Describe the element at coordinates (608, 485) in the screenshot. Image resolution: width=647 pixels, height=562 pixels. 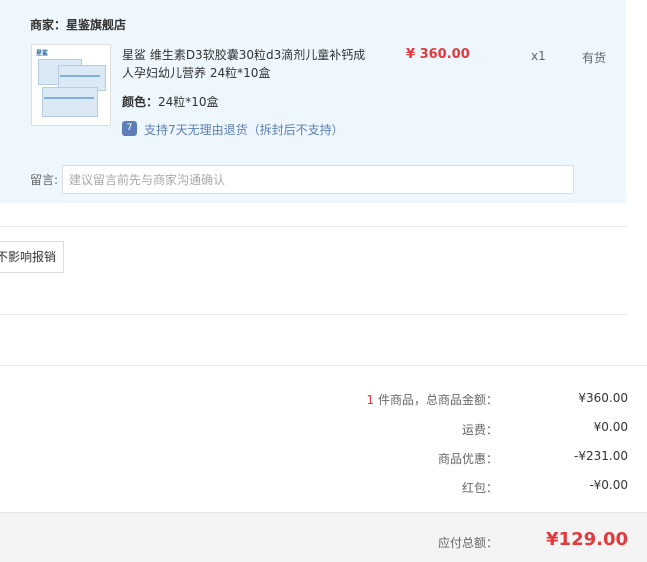
I see `redpacket-value: -¥0.00` at that location.